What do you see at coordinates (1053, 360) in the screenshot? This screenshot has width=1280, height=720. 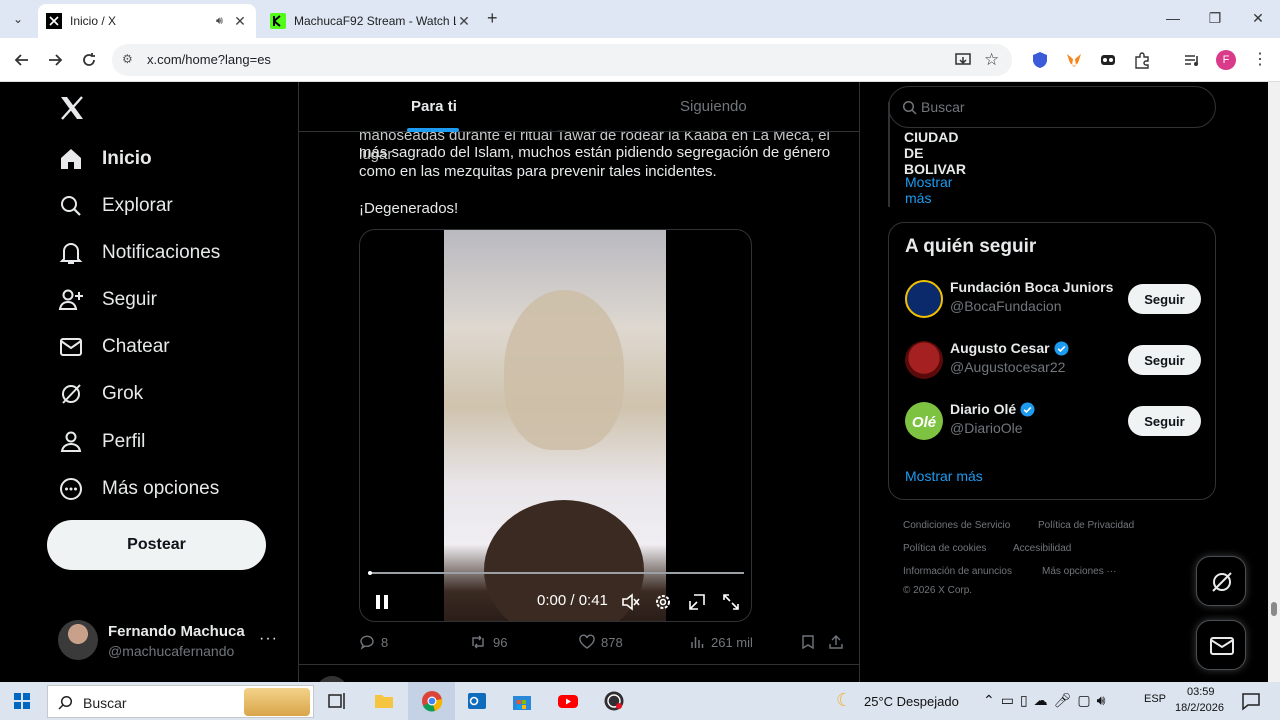 I see `follow-suggestion: Augusto Cesar @Augustocesar22 Seguir` at bounding box center [1053, 360].